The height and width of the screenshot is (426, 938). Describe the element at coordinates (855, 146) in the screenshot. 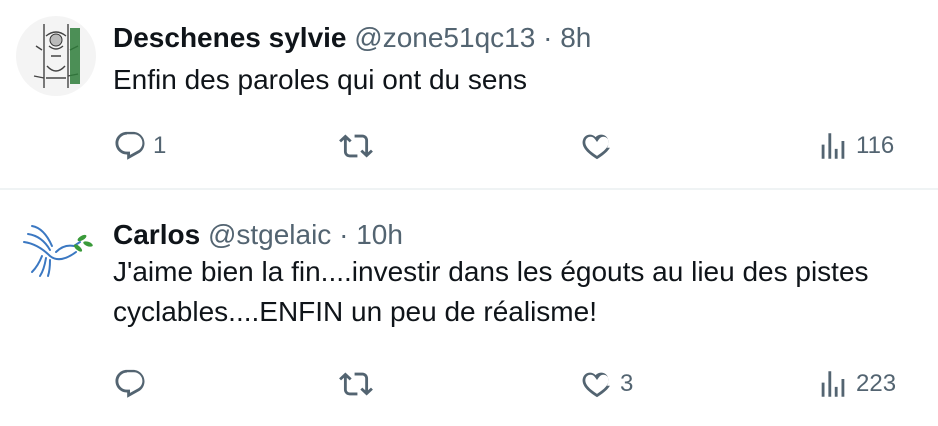

I see `views-button: 116` at that location.